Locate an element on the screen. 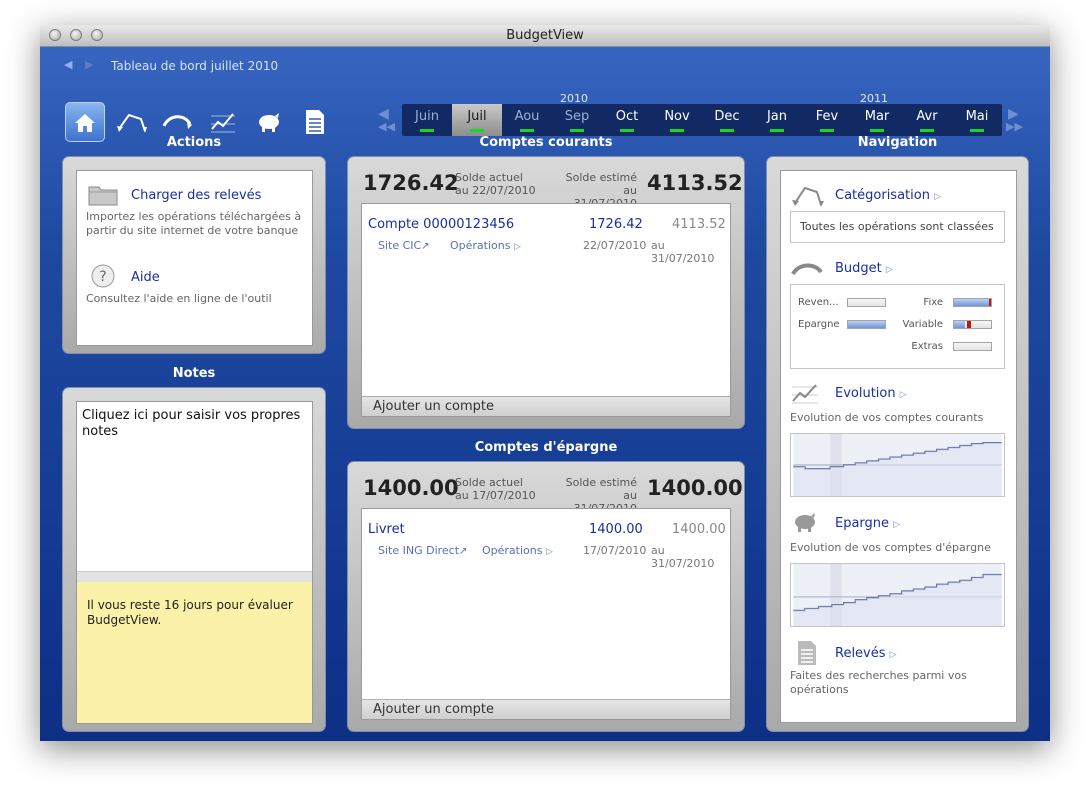  budget-savings-label: Epargne is located at coordinates (819, 324).